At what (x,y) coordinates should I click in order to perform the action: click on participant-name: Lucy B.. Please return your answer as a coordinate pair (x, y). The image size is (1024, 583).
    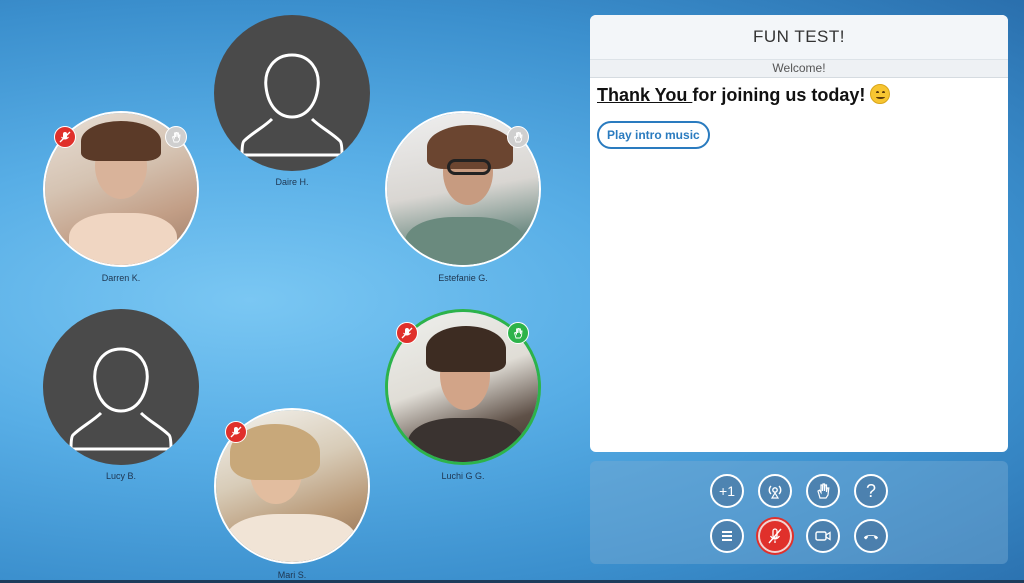
    Looking at the image, I should click on (120, 476).